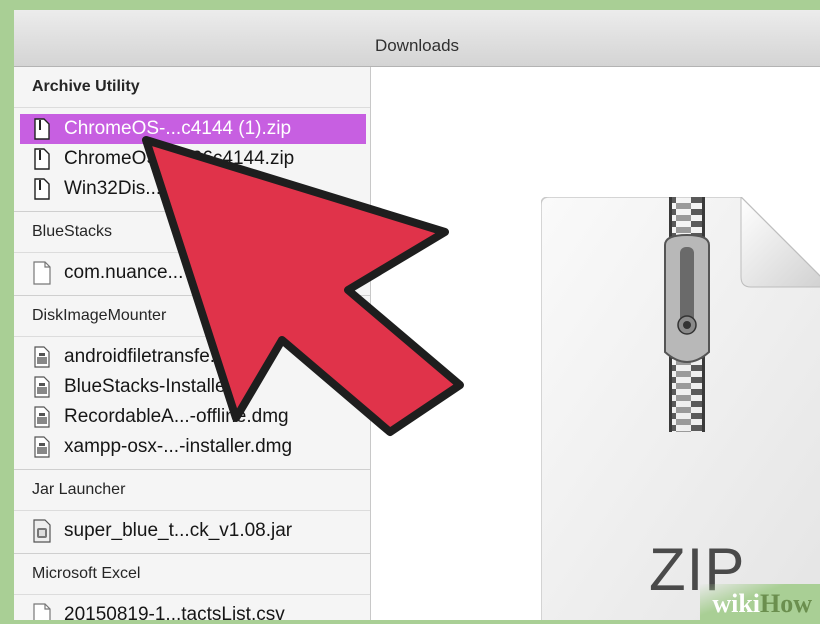 This screenshot has height=624, width=820. I want to click on watermark-part2: How, so click(786, 603).